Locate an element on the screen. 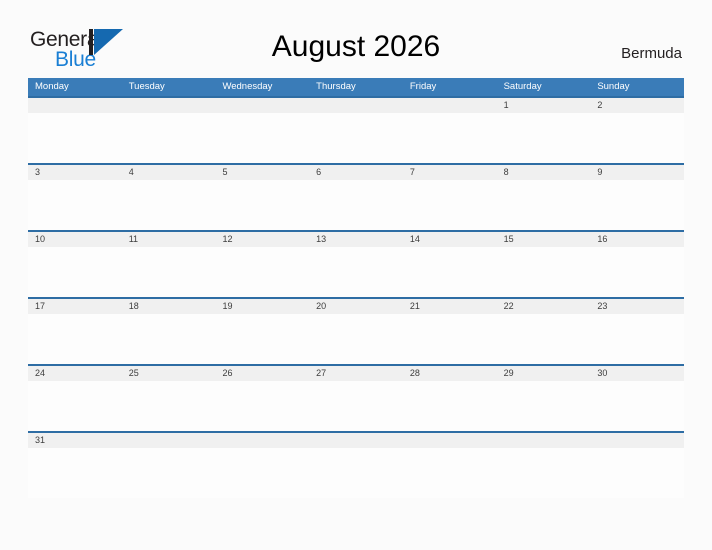 Image resolution: width=712 pixels, height=550 pixels. day-cell: 20 is located at coordinates (356, 306).